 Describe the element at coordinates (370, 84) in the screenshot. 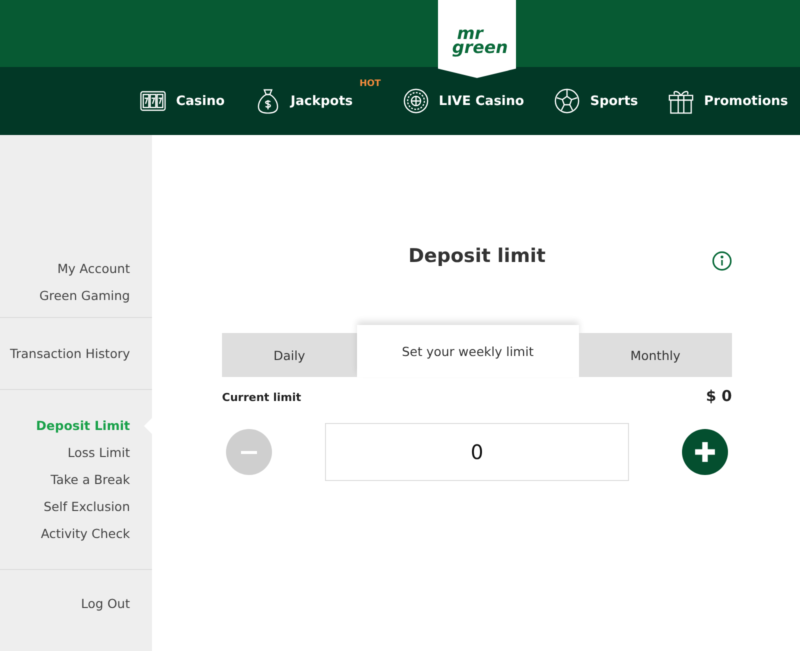

I see `hot-label: HOT` at that location.